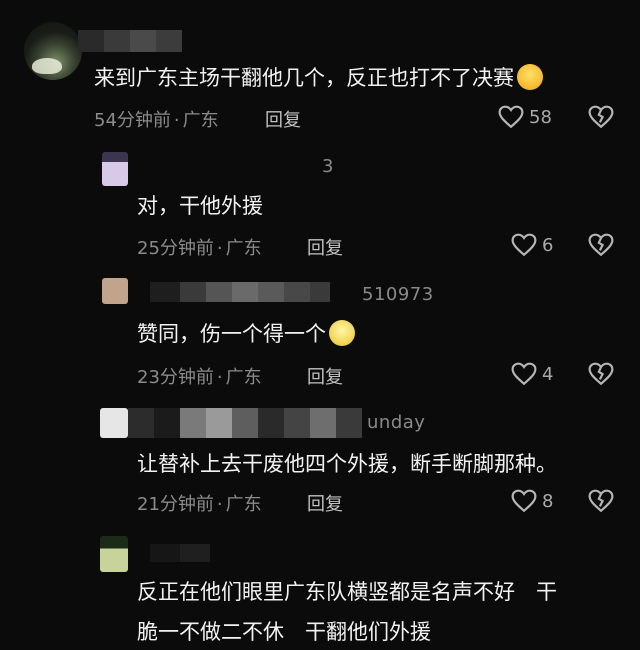 The width and height of the screenshot is (640, 650). Describe the element at coordinates (525, 117) in the screenshot. I see `like-button: 58` at that location.